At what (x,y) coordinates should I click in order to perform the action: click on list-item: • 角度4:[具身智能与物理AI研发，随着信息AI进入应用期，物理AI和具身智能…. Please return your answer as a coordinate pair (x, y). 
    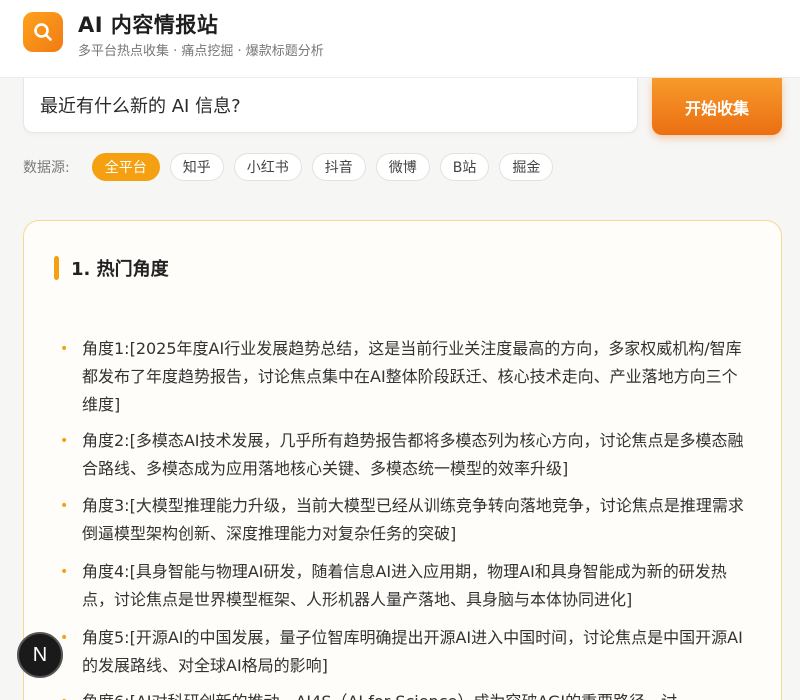
    Looking at the image, I should click on (405, 586).